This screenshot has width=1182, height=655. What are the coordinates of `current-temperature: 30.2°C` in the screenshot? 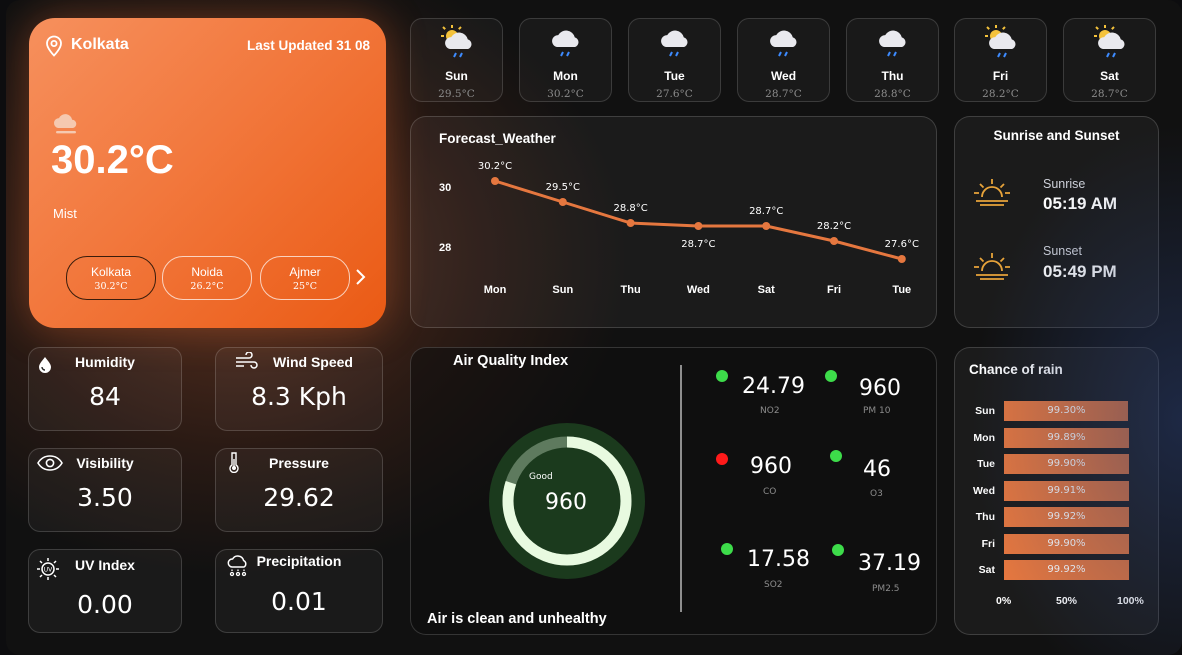 It's located at (112, 160).